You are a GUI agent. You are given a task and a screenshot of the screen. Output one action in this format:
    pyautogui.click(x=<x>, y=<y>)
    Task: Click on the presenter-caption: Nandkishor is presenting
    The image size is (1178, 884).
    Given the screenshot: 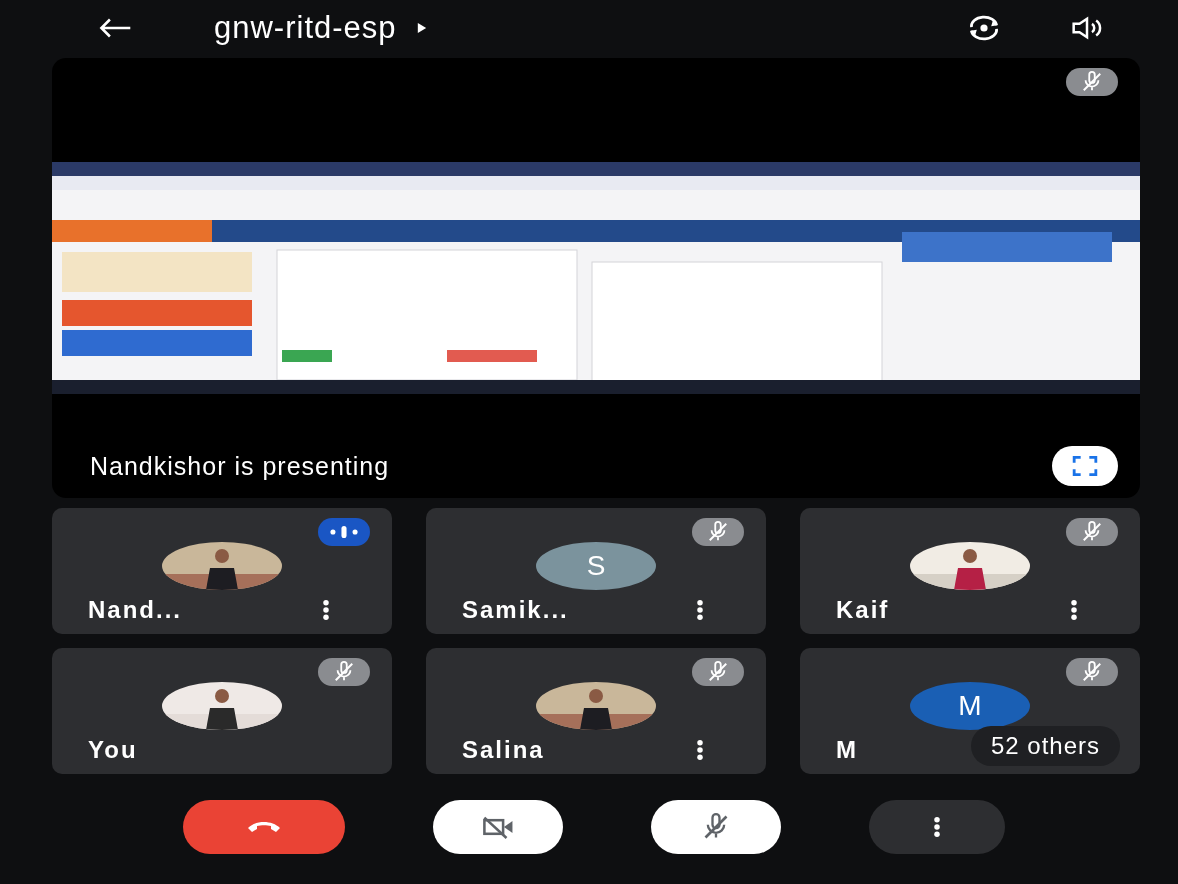 What is the action you would take?
    pyautogui.click(x=240, y=466)
    